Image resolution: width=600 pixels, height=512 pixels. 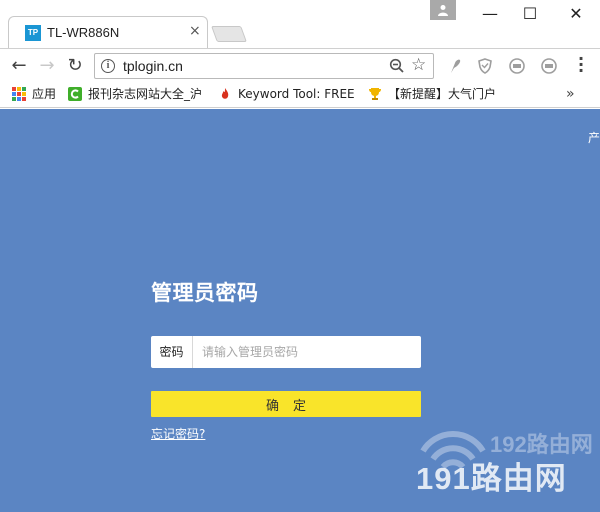 What do you see at coordinates (108, 66) in the screenshot?
I see `site-info-icon: i` at bounding box center [108, 66].